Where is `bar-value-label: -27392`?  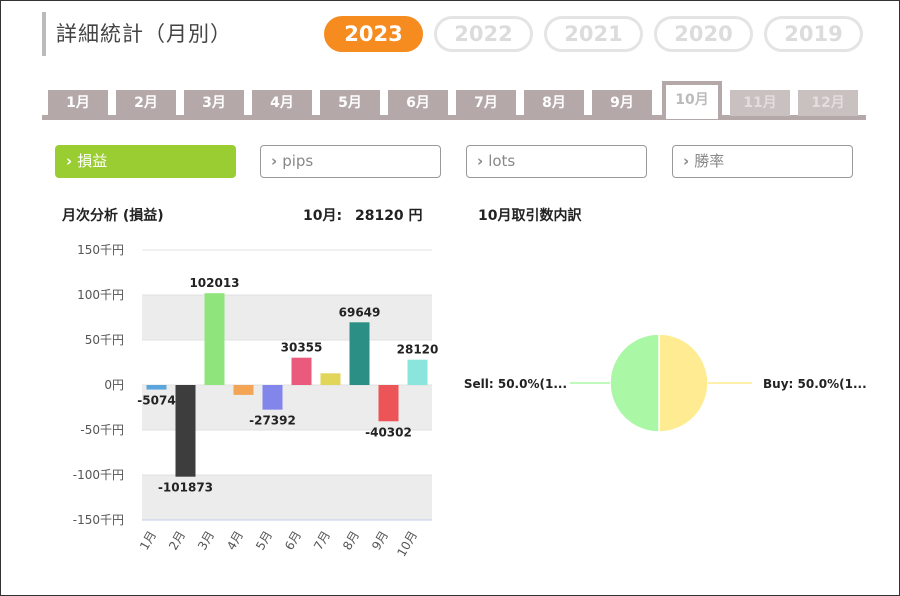 bar-value-label: -27392 is located at coordinates (272, 421).